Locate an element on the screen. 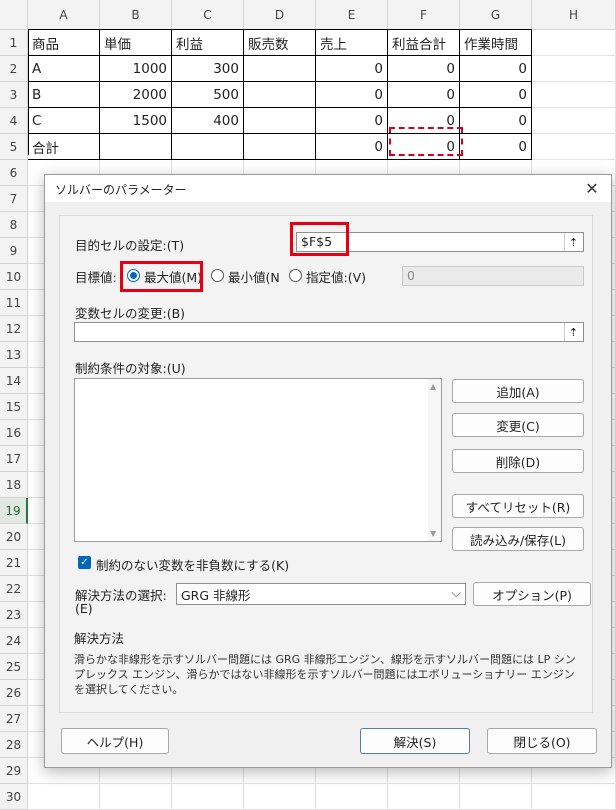 The width and height of the screenshot is (616, 810). row-header-6: 6 is located at coordinates (14, 173).